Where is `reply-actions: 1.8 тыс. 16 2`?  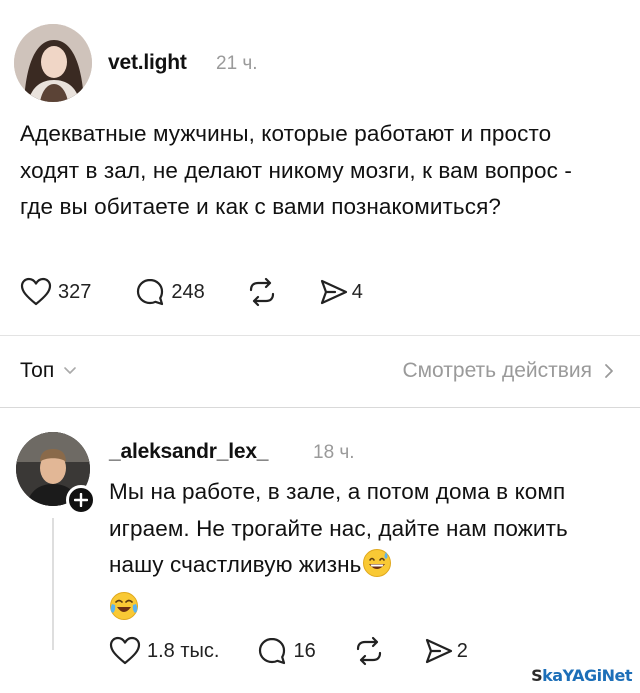
reply-actions: 1.8 тыс. 16 2 is located at coordinates (288, 651).